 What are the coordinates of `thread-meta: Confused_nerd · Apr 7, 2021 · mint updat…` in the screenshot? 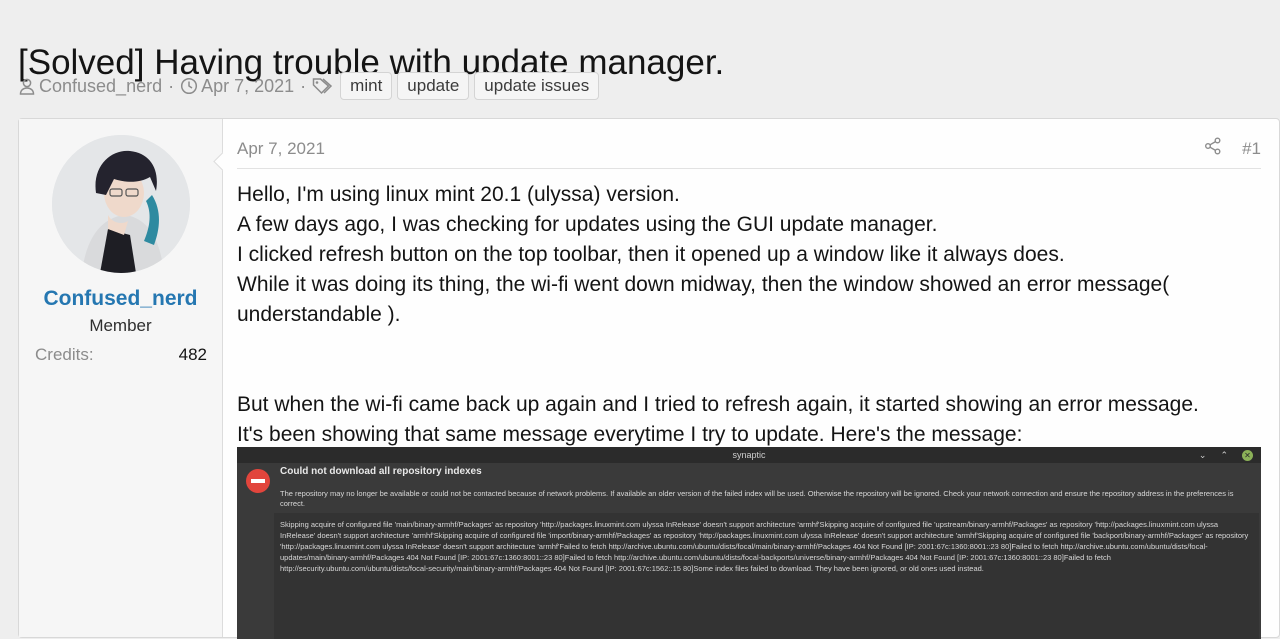 It's located at (311, 86).